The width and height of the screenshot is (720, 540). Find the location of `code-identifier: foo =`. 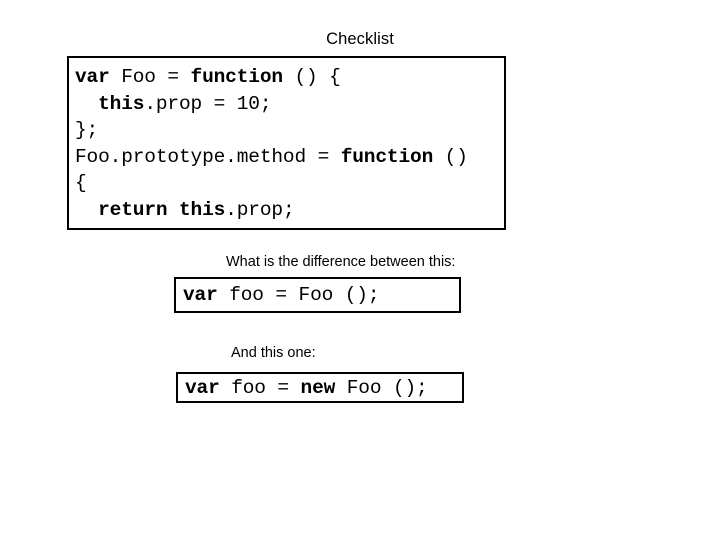

code-identifier: foo = is located at coordinates (260, 387).